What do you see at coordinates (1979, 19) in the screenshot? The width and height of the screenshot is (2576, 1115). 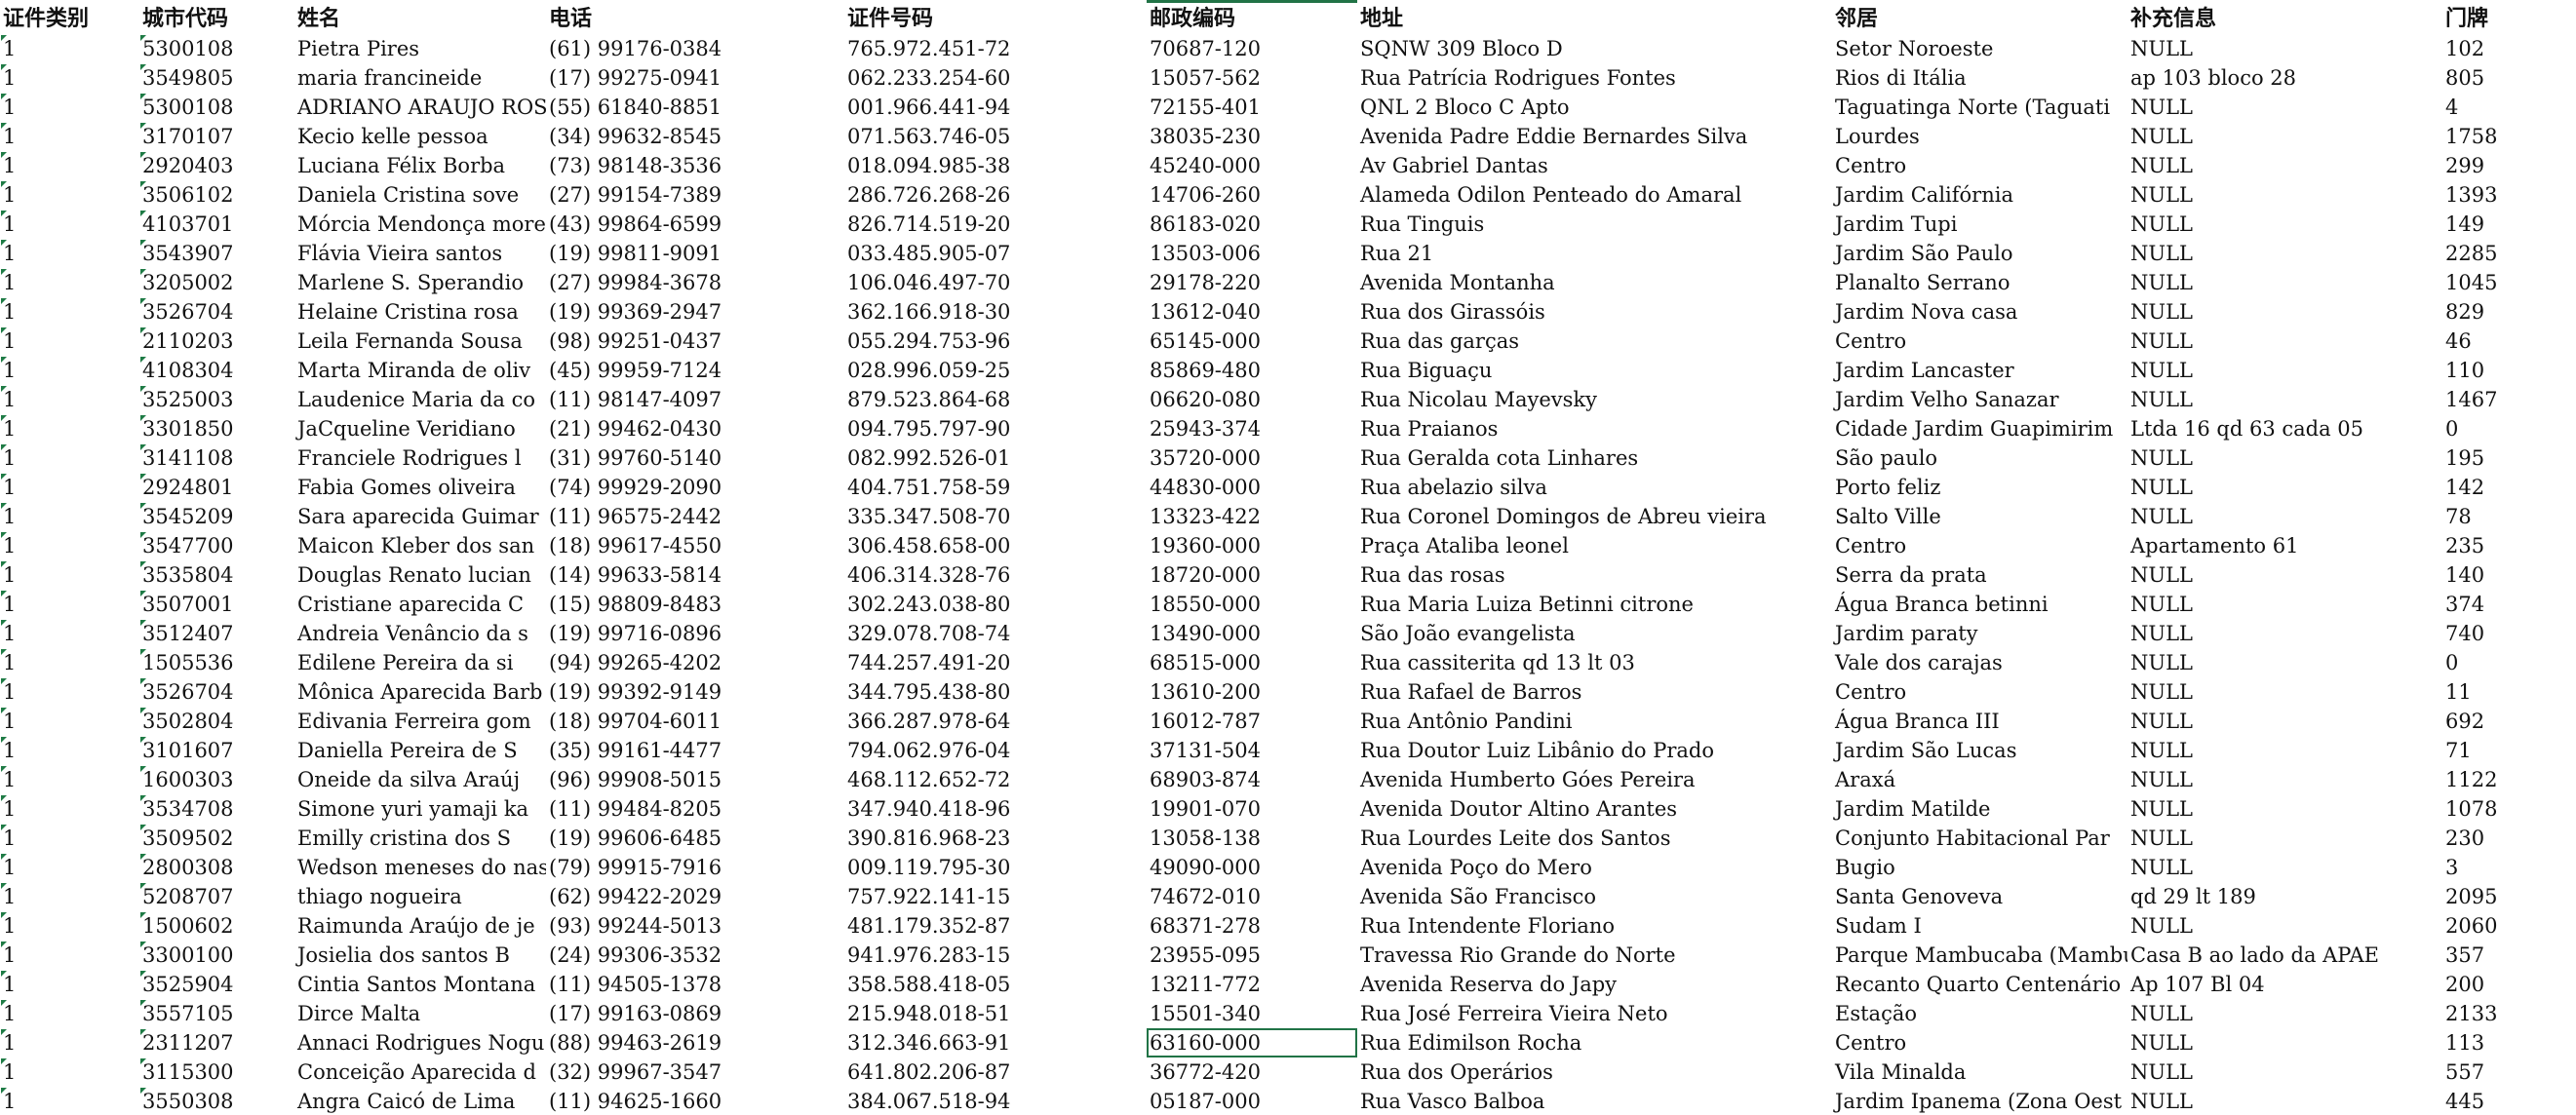 I see `header-cell-neighborhood: 邻居` at bounding box center [1979, 19].